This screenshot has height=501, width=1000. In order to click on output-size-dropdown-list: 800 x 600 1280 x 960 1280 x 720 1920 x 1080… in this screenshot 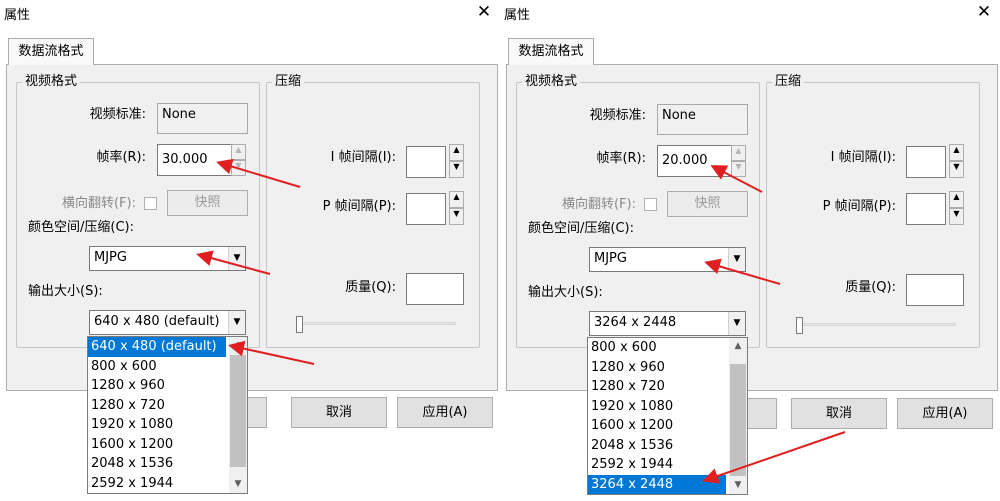, I will do `click(667, 416)`.